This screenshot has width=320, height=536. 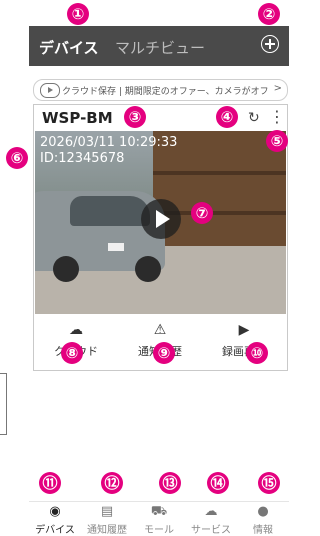 What do you see at coordinates (219, 173) in the screenshot?
I see `preview-wall-line` at bounding box center [219, 173].